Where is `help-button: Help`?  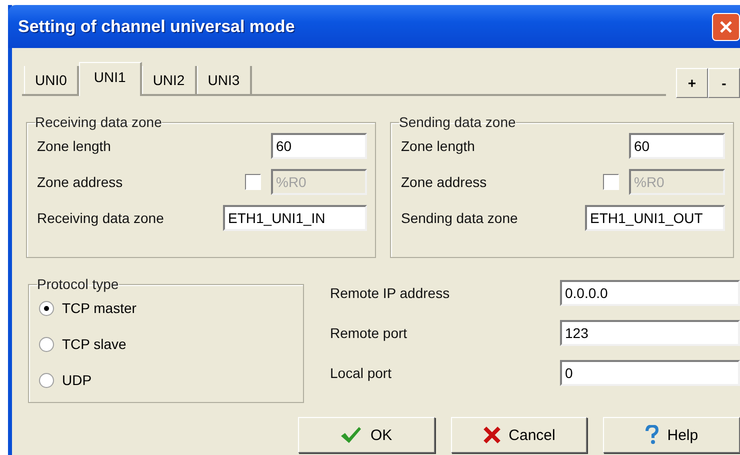
help-button: Help is located at coordinates (671, 435).